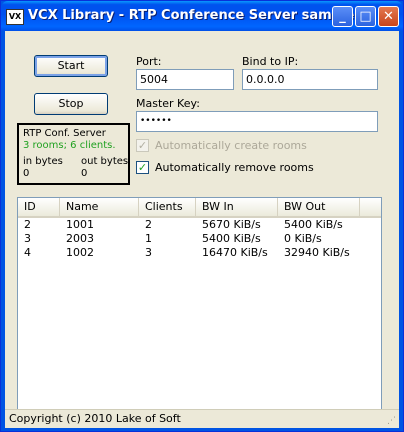 The height and width of the screenshot is (432, 404). Describe the element at coordinates (80, 224) in the screenshot. I see `cell-name: 1001` at that location.